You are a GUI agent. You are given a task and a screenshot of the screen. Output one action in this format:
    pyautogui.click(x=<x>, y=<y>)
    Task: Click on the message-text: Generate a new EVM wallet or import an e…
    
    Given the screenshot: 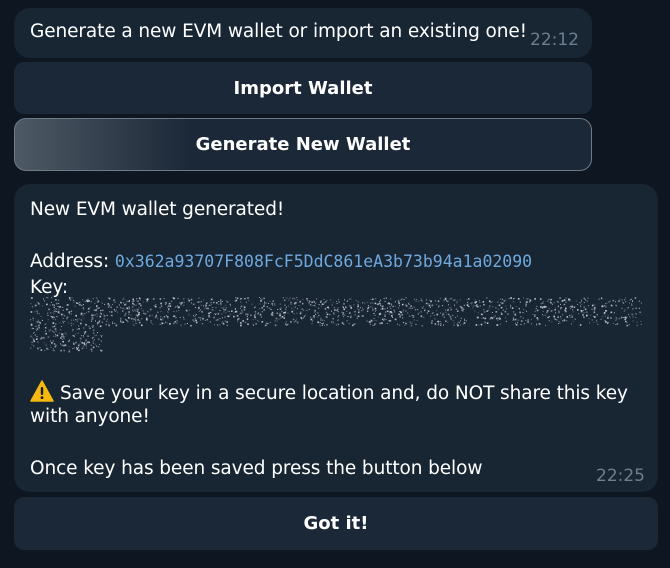 What is the action you would take?
    pyautogui.click(x=278, y=31)
    